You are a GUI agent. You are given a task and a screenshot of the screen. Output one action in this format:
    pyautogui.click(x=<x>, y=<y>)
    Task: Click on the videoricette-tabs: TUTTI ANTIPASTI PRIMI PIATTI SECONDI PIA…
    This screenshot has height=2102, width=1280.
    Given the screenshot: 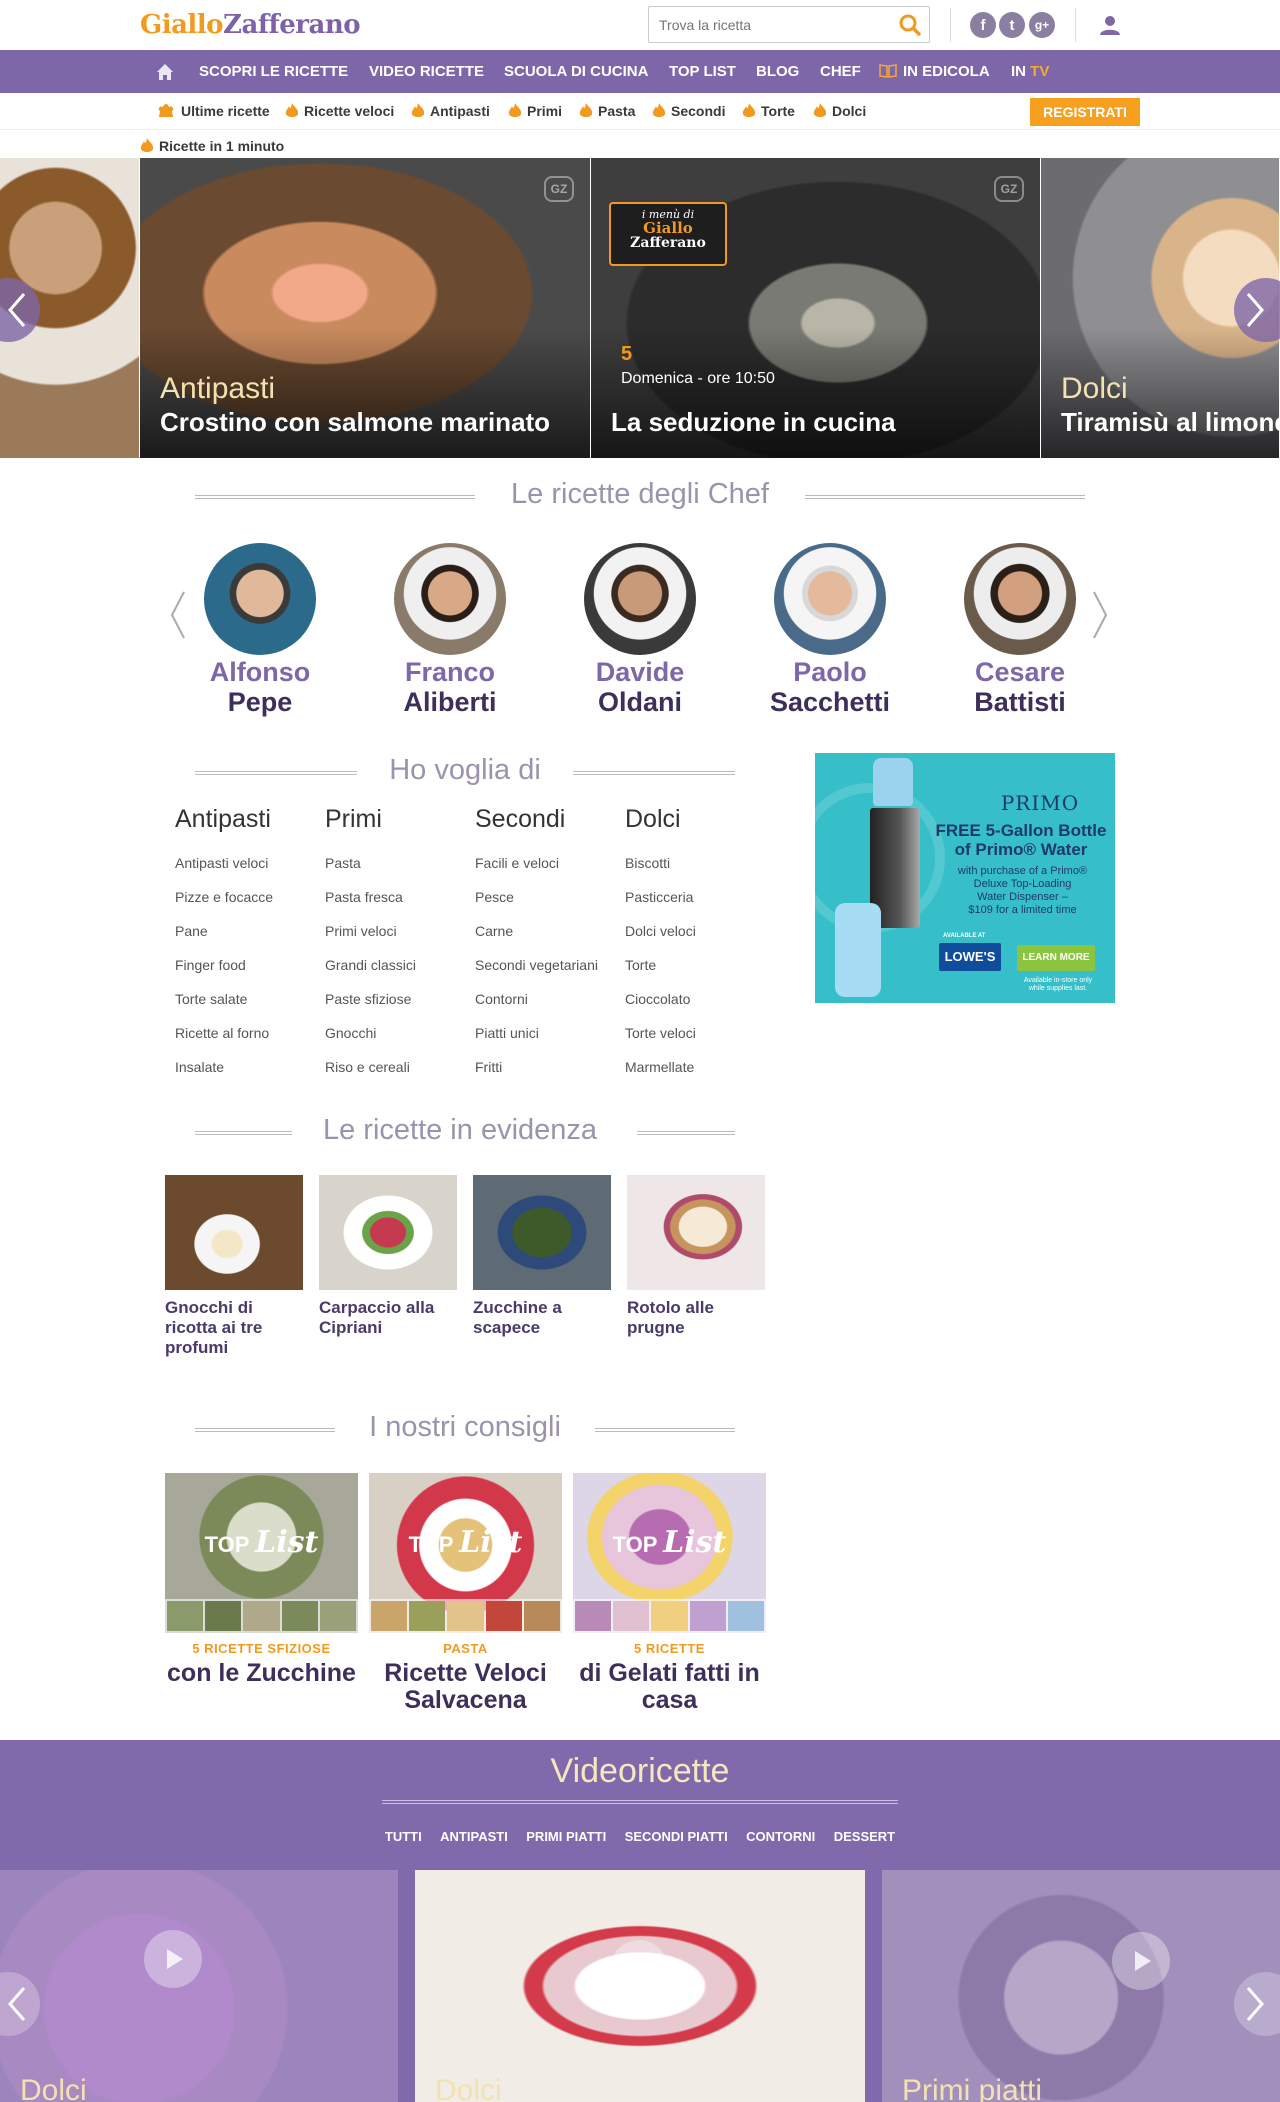 What is the action you would take?
    pyautogui.click(x=640, y=1837)
    